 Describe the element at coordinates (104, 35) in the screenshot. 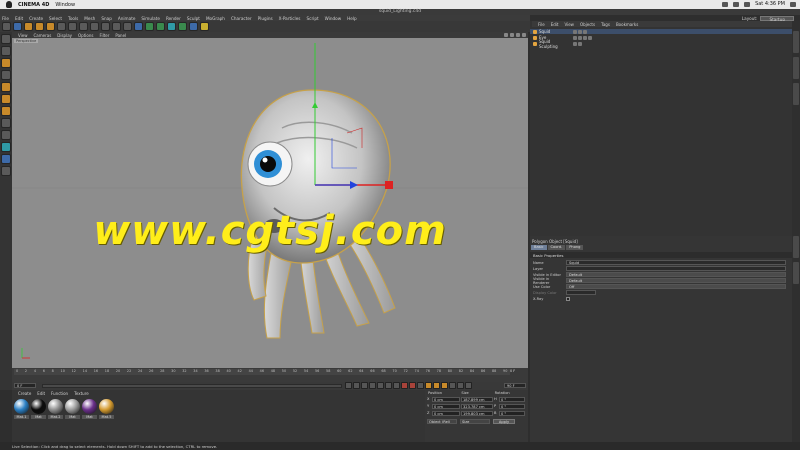

I see `viewport-menu-item: Filter` at that location.